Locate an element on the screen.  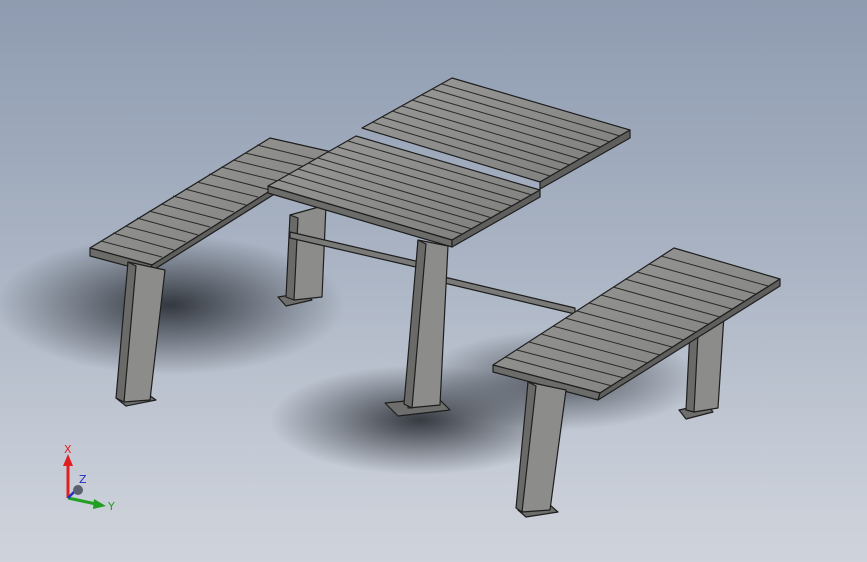
x-axis-arrow is located at coordinates (68, 476).